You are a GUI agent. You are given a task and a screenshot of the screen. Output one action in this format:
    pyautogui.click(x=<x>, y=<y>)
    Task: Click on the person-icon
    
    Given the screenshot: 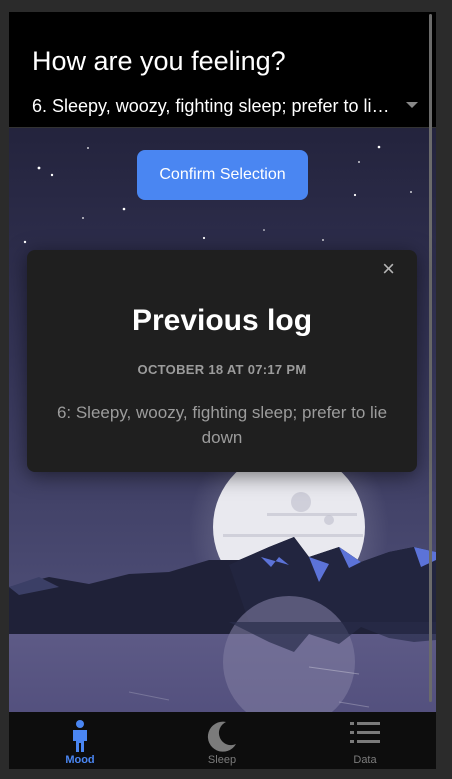 What is the action you would take?
    pyautogui.click(x=80, y=736)
    